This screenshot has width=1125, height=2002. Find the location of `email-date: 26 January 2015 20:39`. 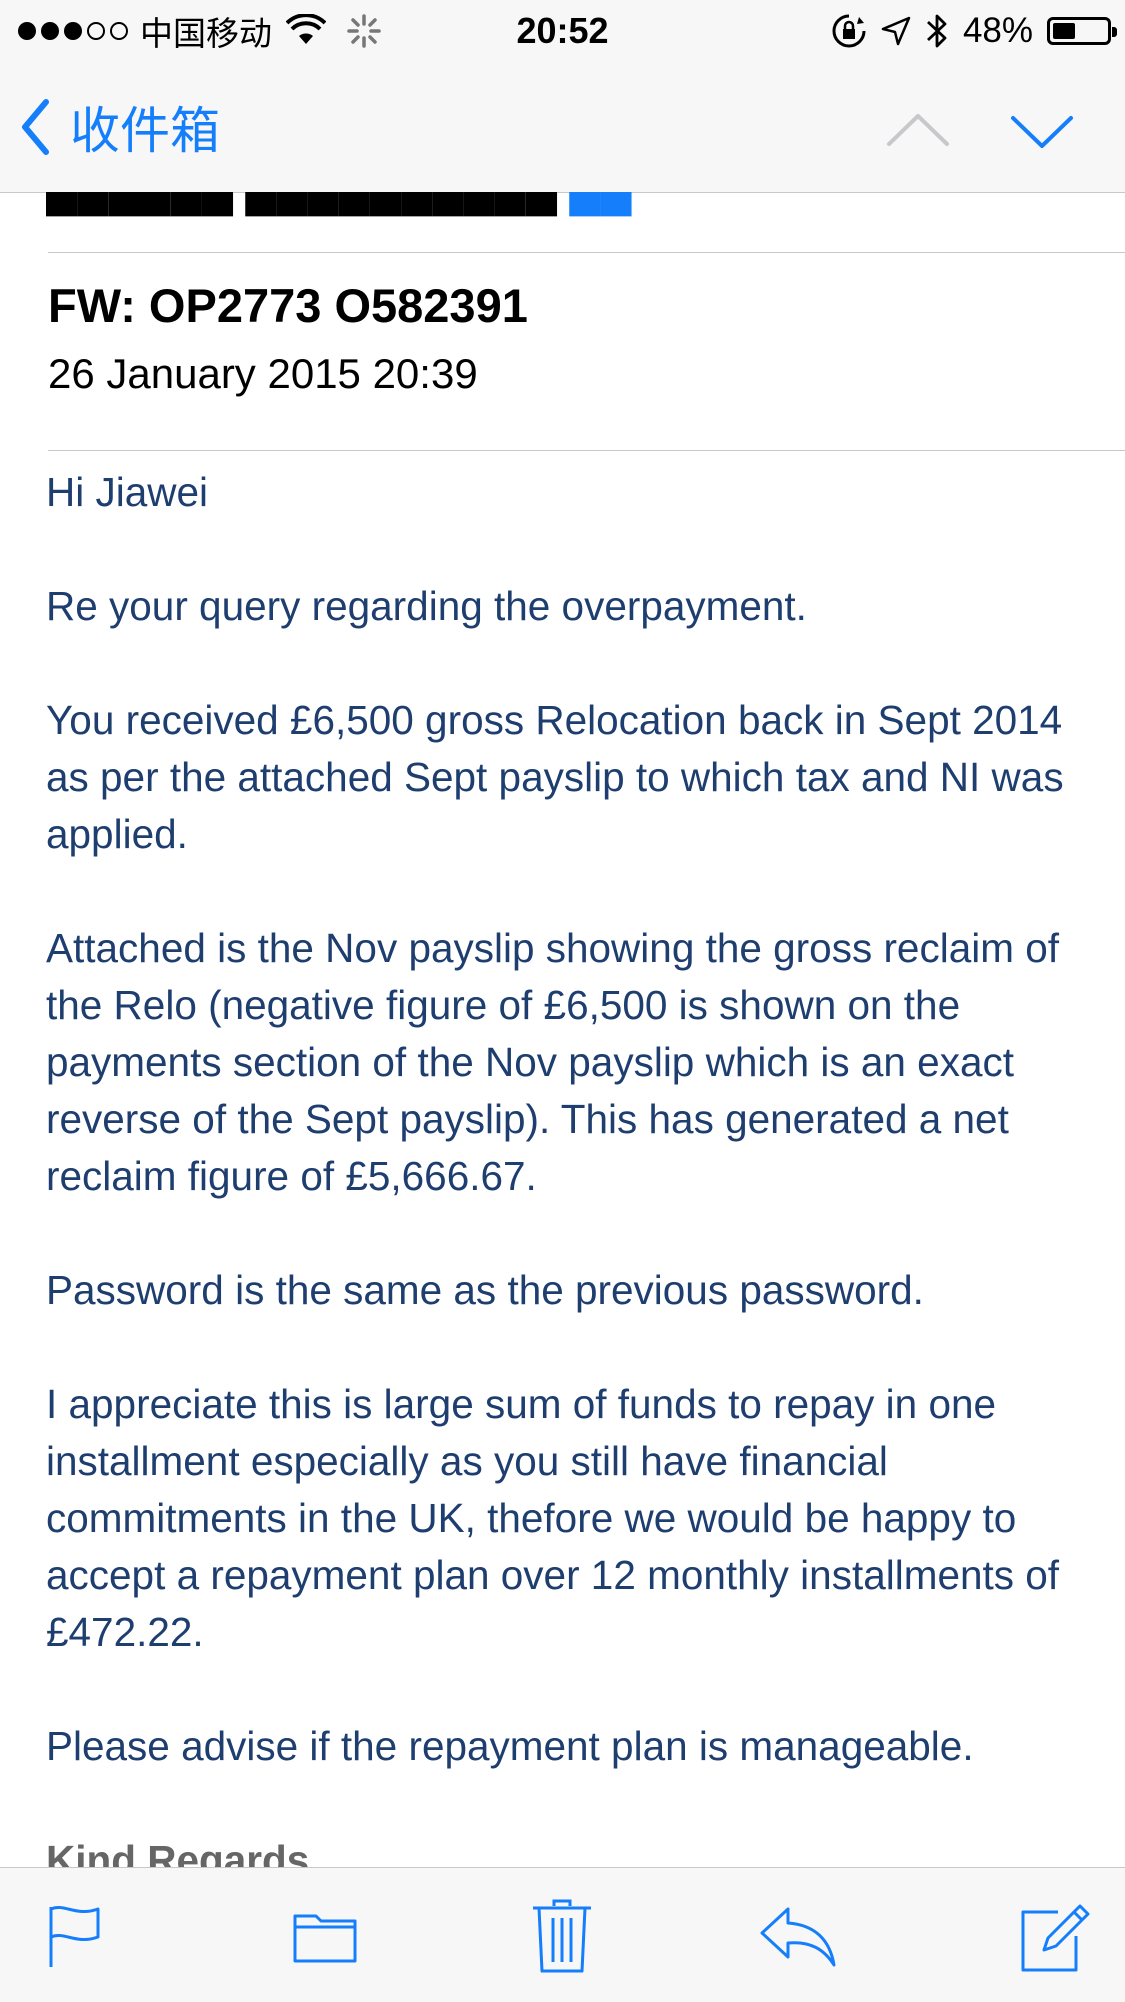

email-date: 26 January 2015 20:39 is located at coordinates (263, 373).